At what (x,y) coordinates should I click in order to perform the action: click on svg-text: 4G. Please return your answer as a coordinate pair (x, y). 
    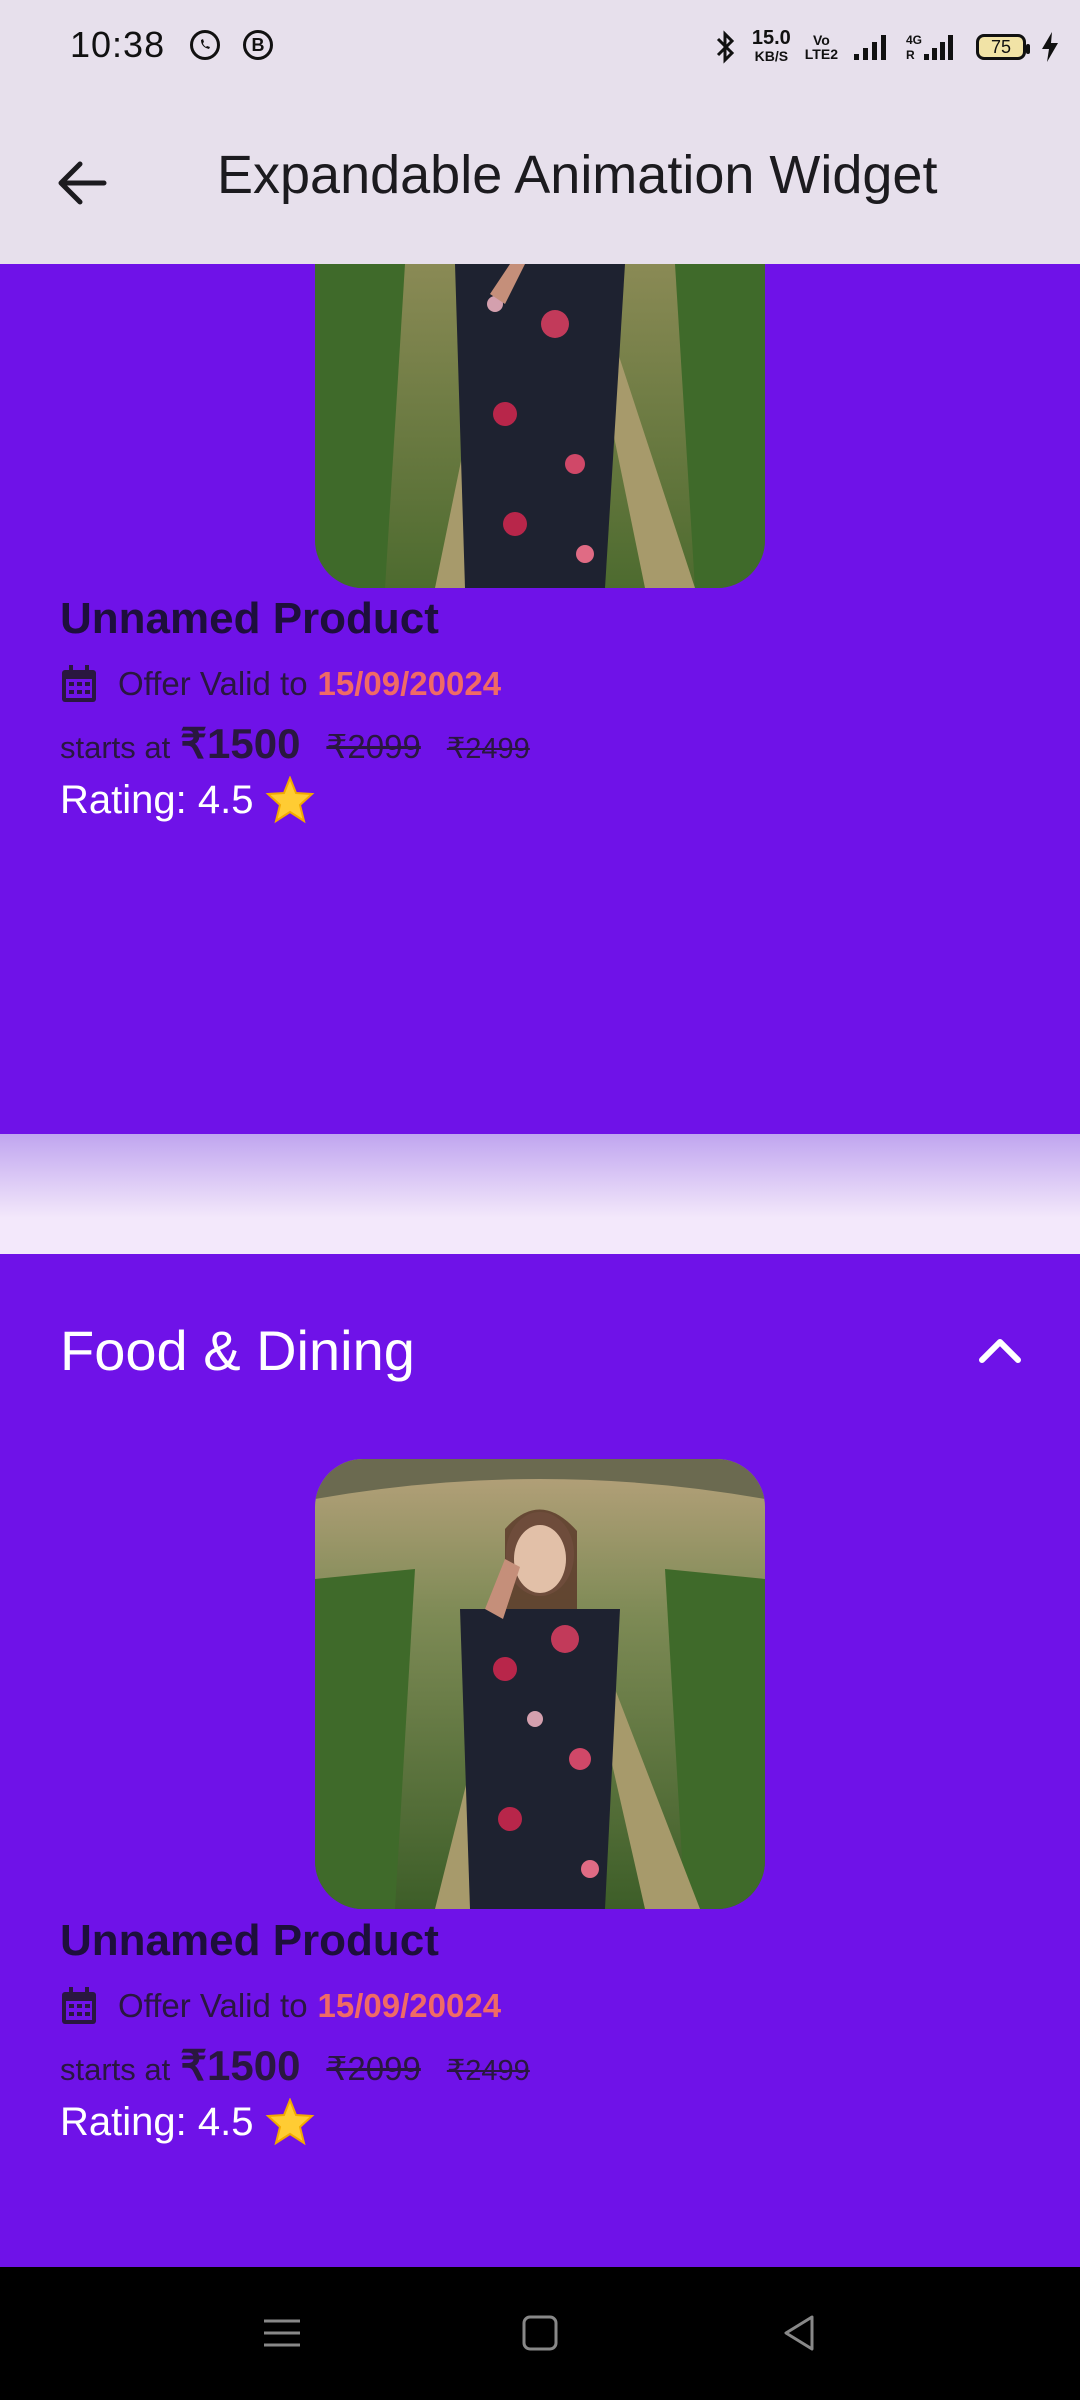
    Looking at the image, I should click on (914, 40).